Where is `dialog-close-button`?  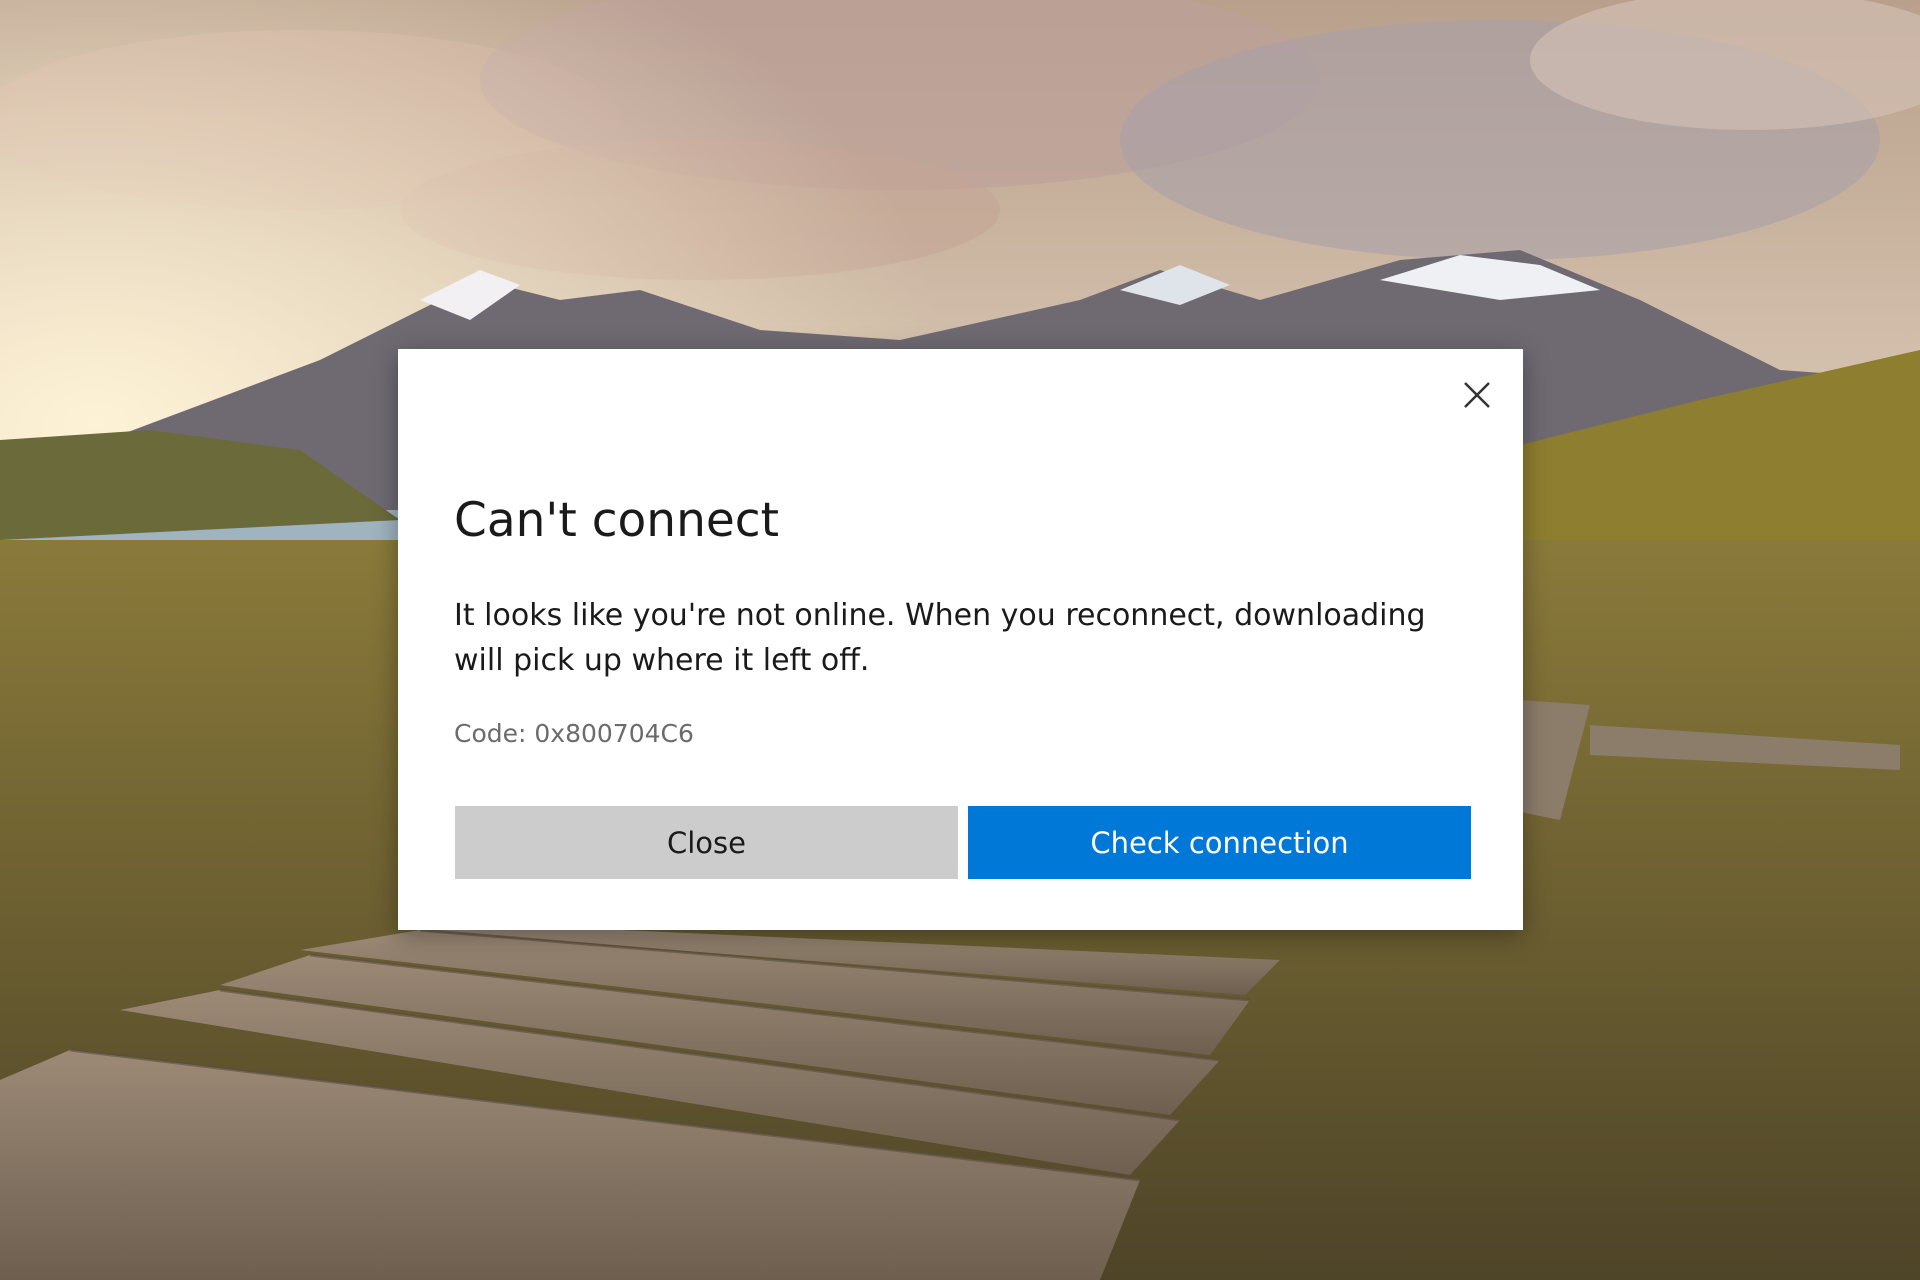
dialog-close-button is located at coordinates (1477, 395).